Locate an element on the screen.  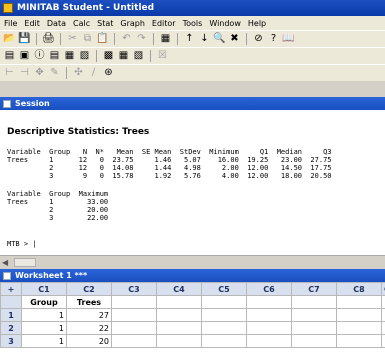
show-session-icon: ▤ is located at coordinates (9, 56).